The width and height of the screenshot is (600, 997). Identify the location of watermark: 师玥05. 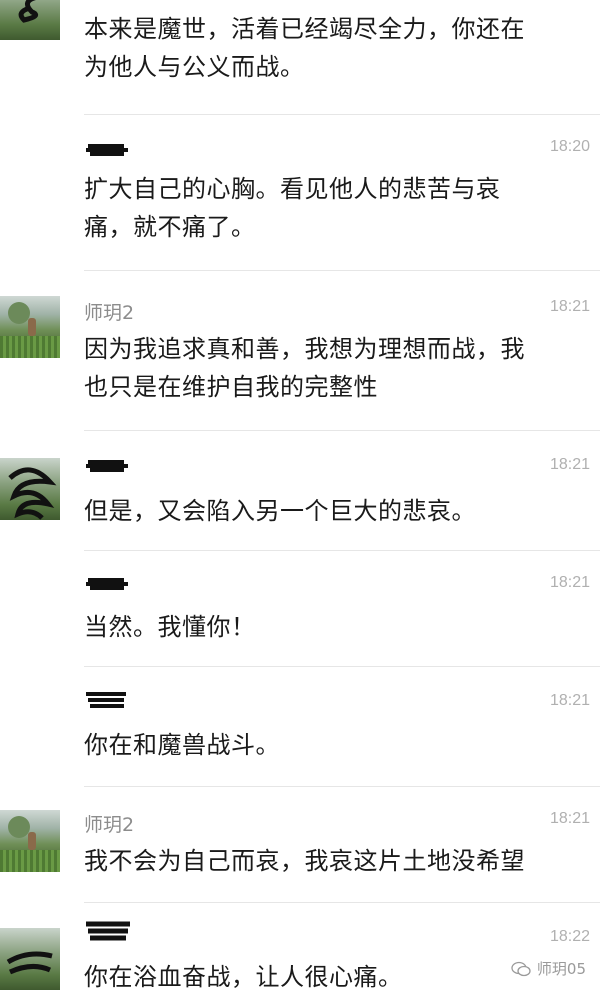
(548, 968).